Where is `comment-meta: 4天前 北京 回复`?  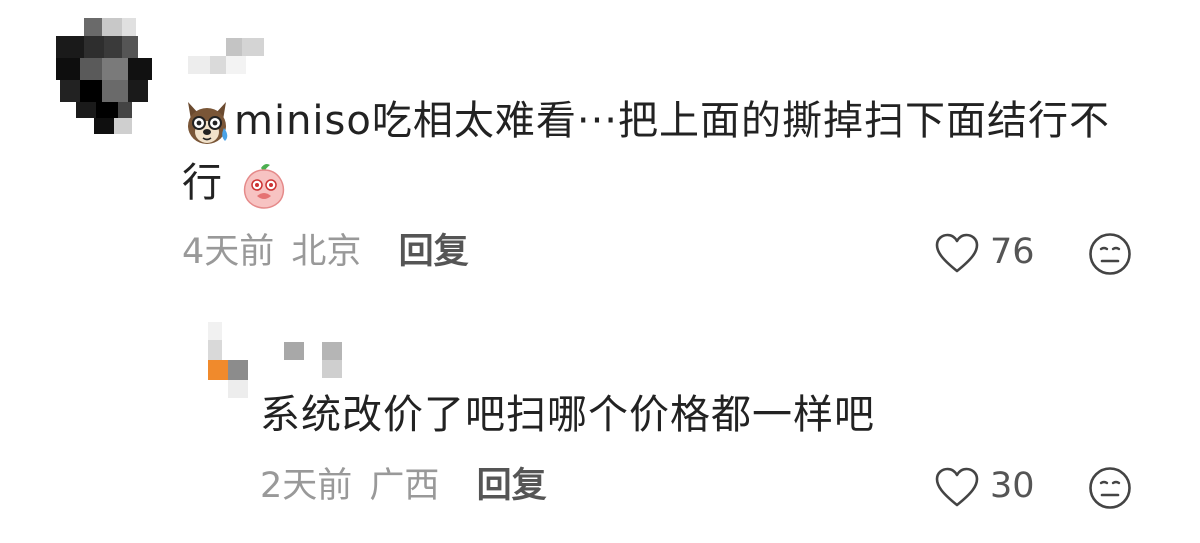
comment-meta: 4天前 北京 回复 is located at coordinates (325, 252).